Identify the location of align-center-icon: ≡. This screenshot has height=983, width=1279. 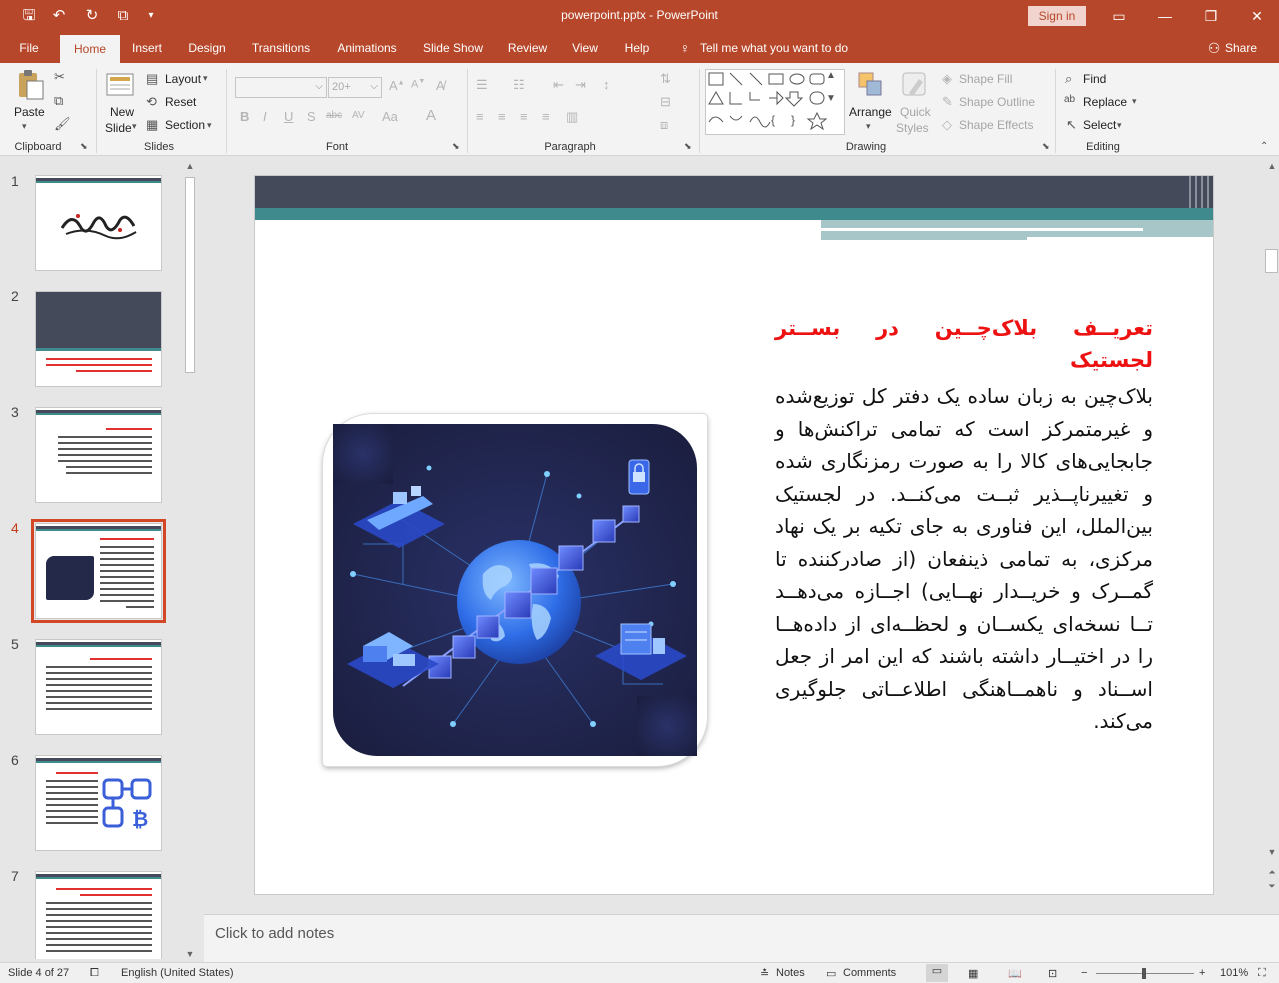
(502, 116).